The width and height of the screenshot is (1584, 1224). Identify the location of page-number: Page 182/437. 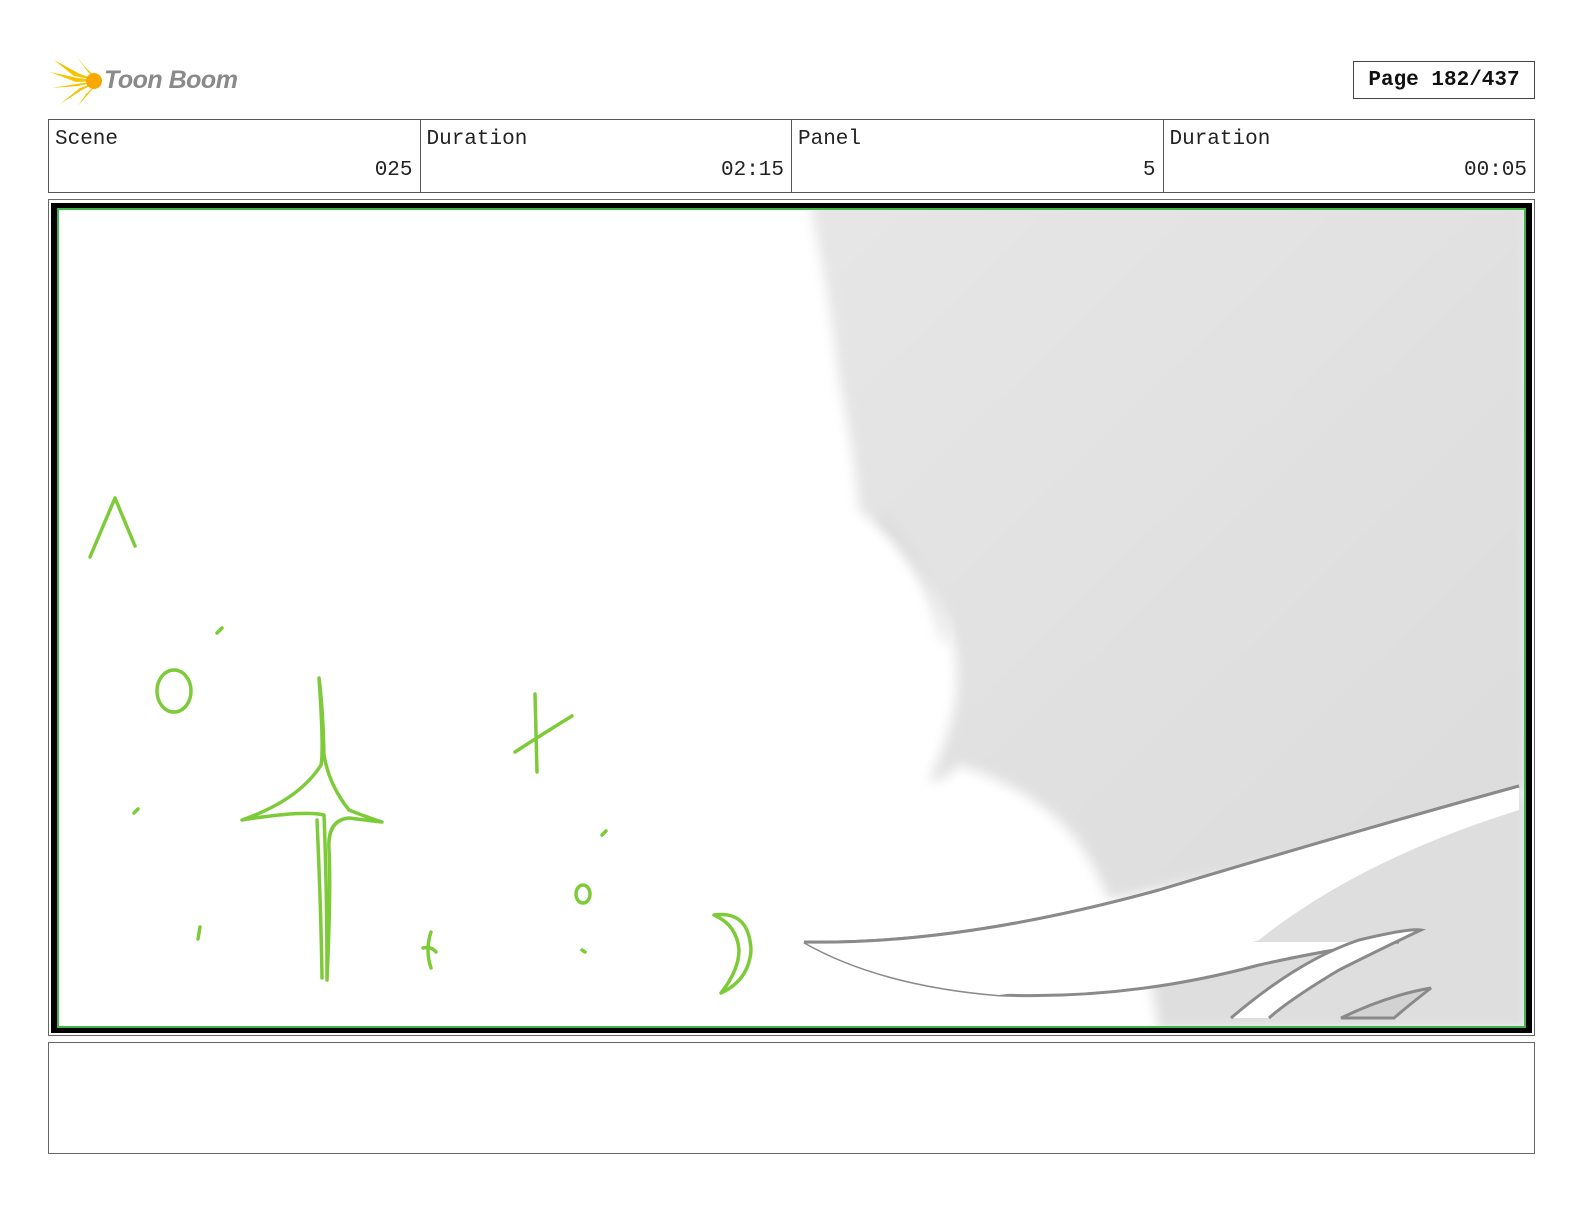
(1444, 80).